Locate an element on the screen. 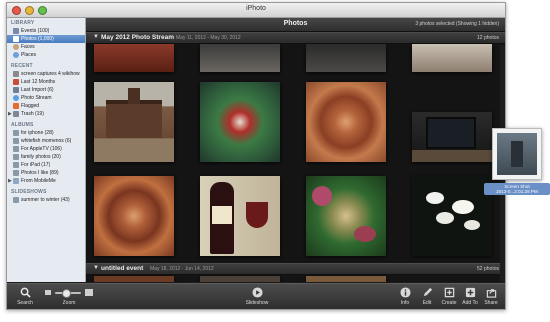 The width and height of the screenshot is (550, 322). photo-stream-icon is located at coordinates (16, 98).